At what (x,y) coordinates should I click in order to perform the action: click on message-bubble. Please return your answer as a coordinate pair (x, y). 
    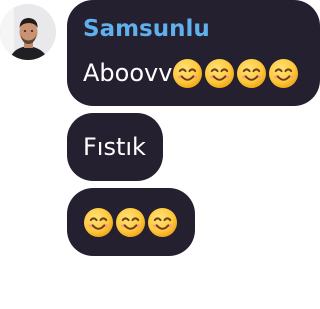
    Looking at the image, I should click on (131, 222).